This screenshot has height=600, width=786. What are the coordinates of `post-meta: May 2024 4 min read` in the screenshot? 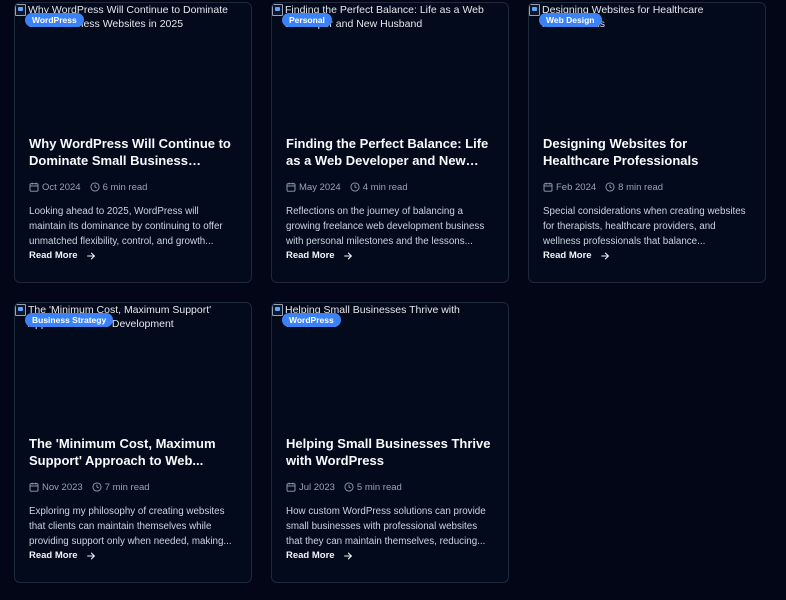 It's located at (390, 187).